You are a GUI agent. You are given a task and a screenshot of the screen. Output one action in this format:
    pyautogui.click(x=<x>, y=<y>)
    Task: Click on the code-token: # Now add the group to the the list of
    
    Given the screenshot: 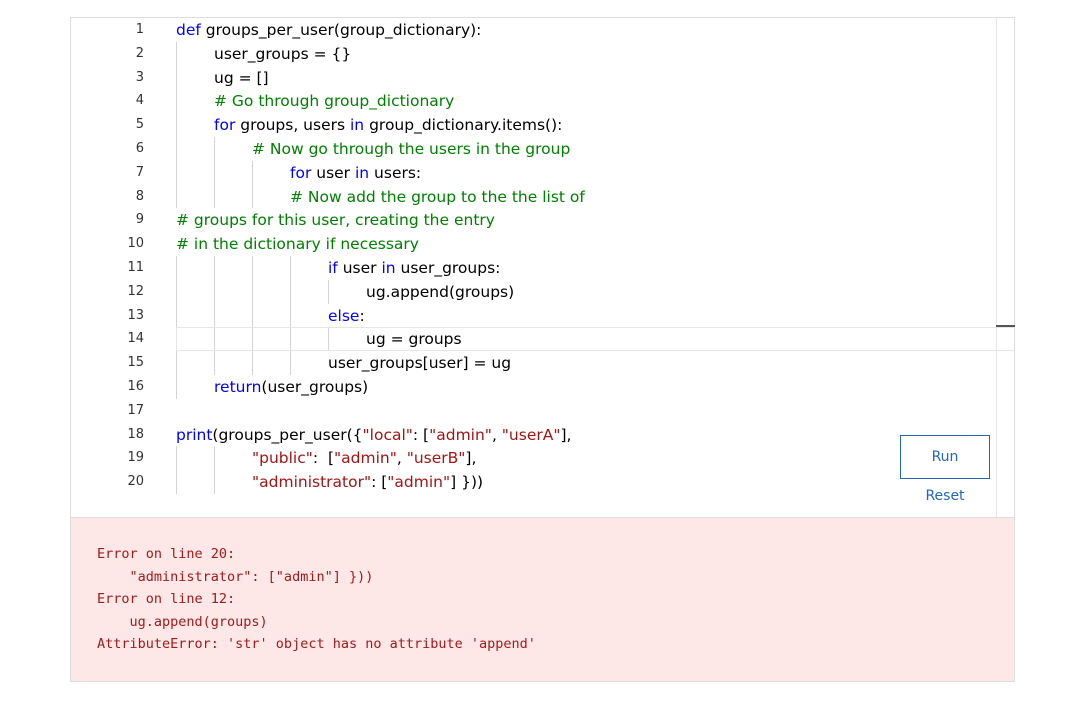 What is the action you would take?
    pyautogui.click(x=437, y=196)
    